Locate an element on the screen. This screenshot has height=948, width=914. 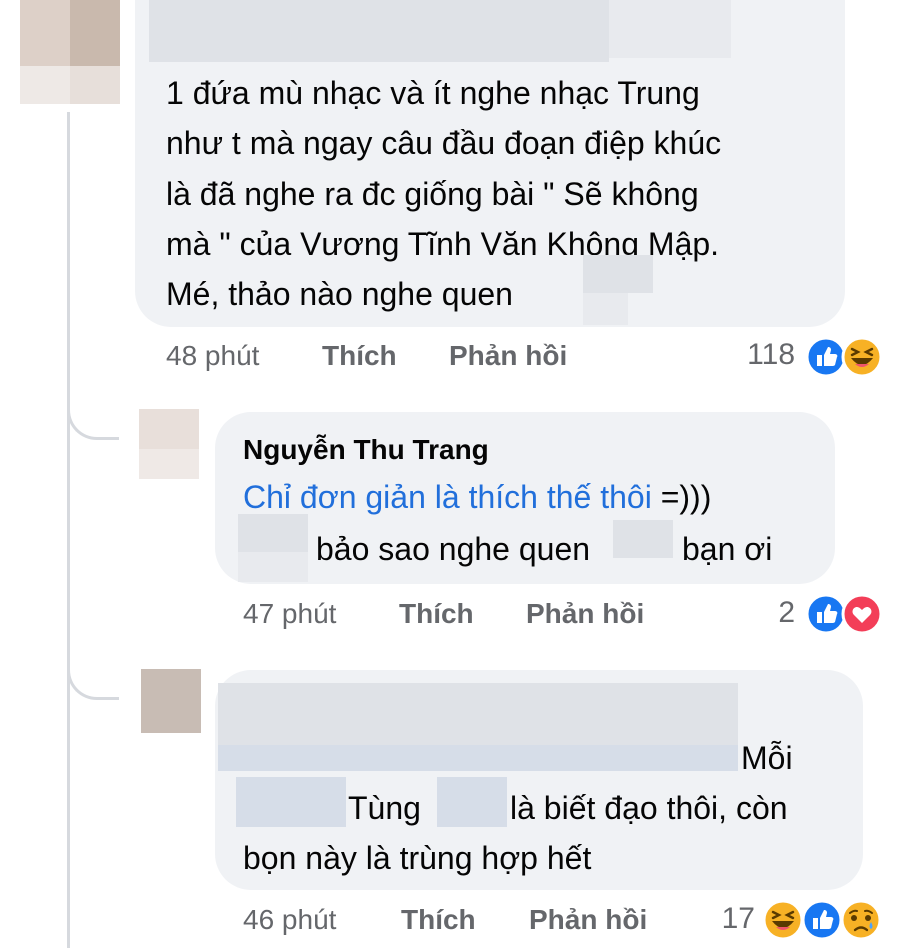
comment-text-line: là đã nghe ra đc giống bài " Sẽ không is located at coordinates (432, 194).